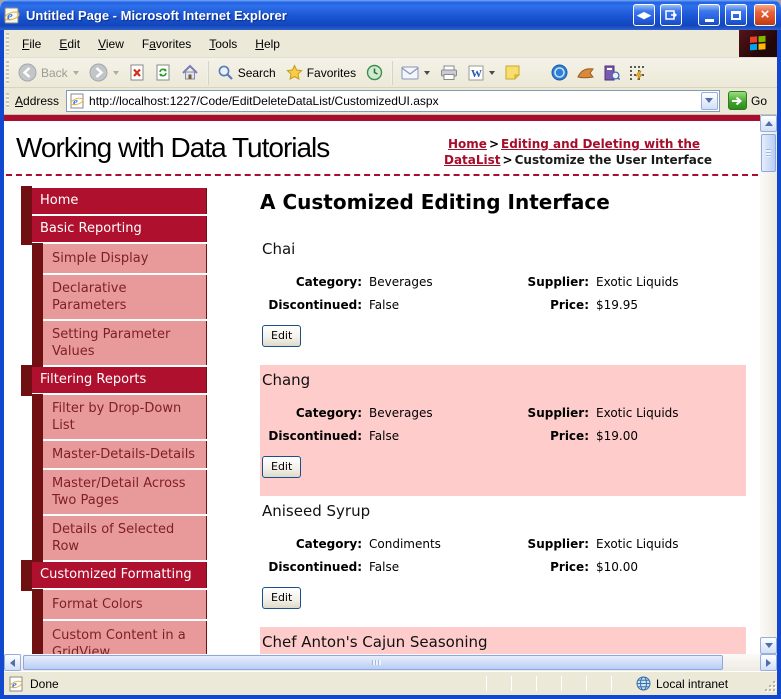  I want to click on supplier-label: Supplier:, so click(558, 544).